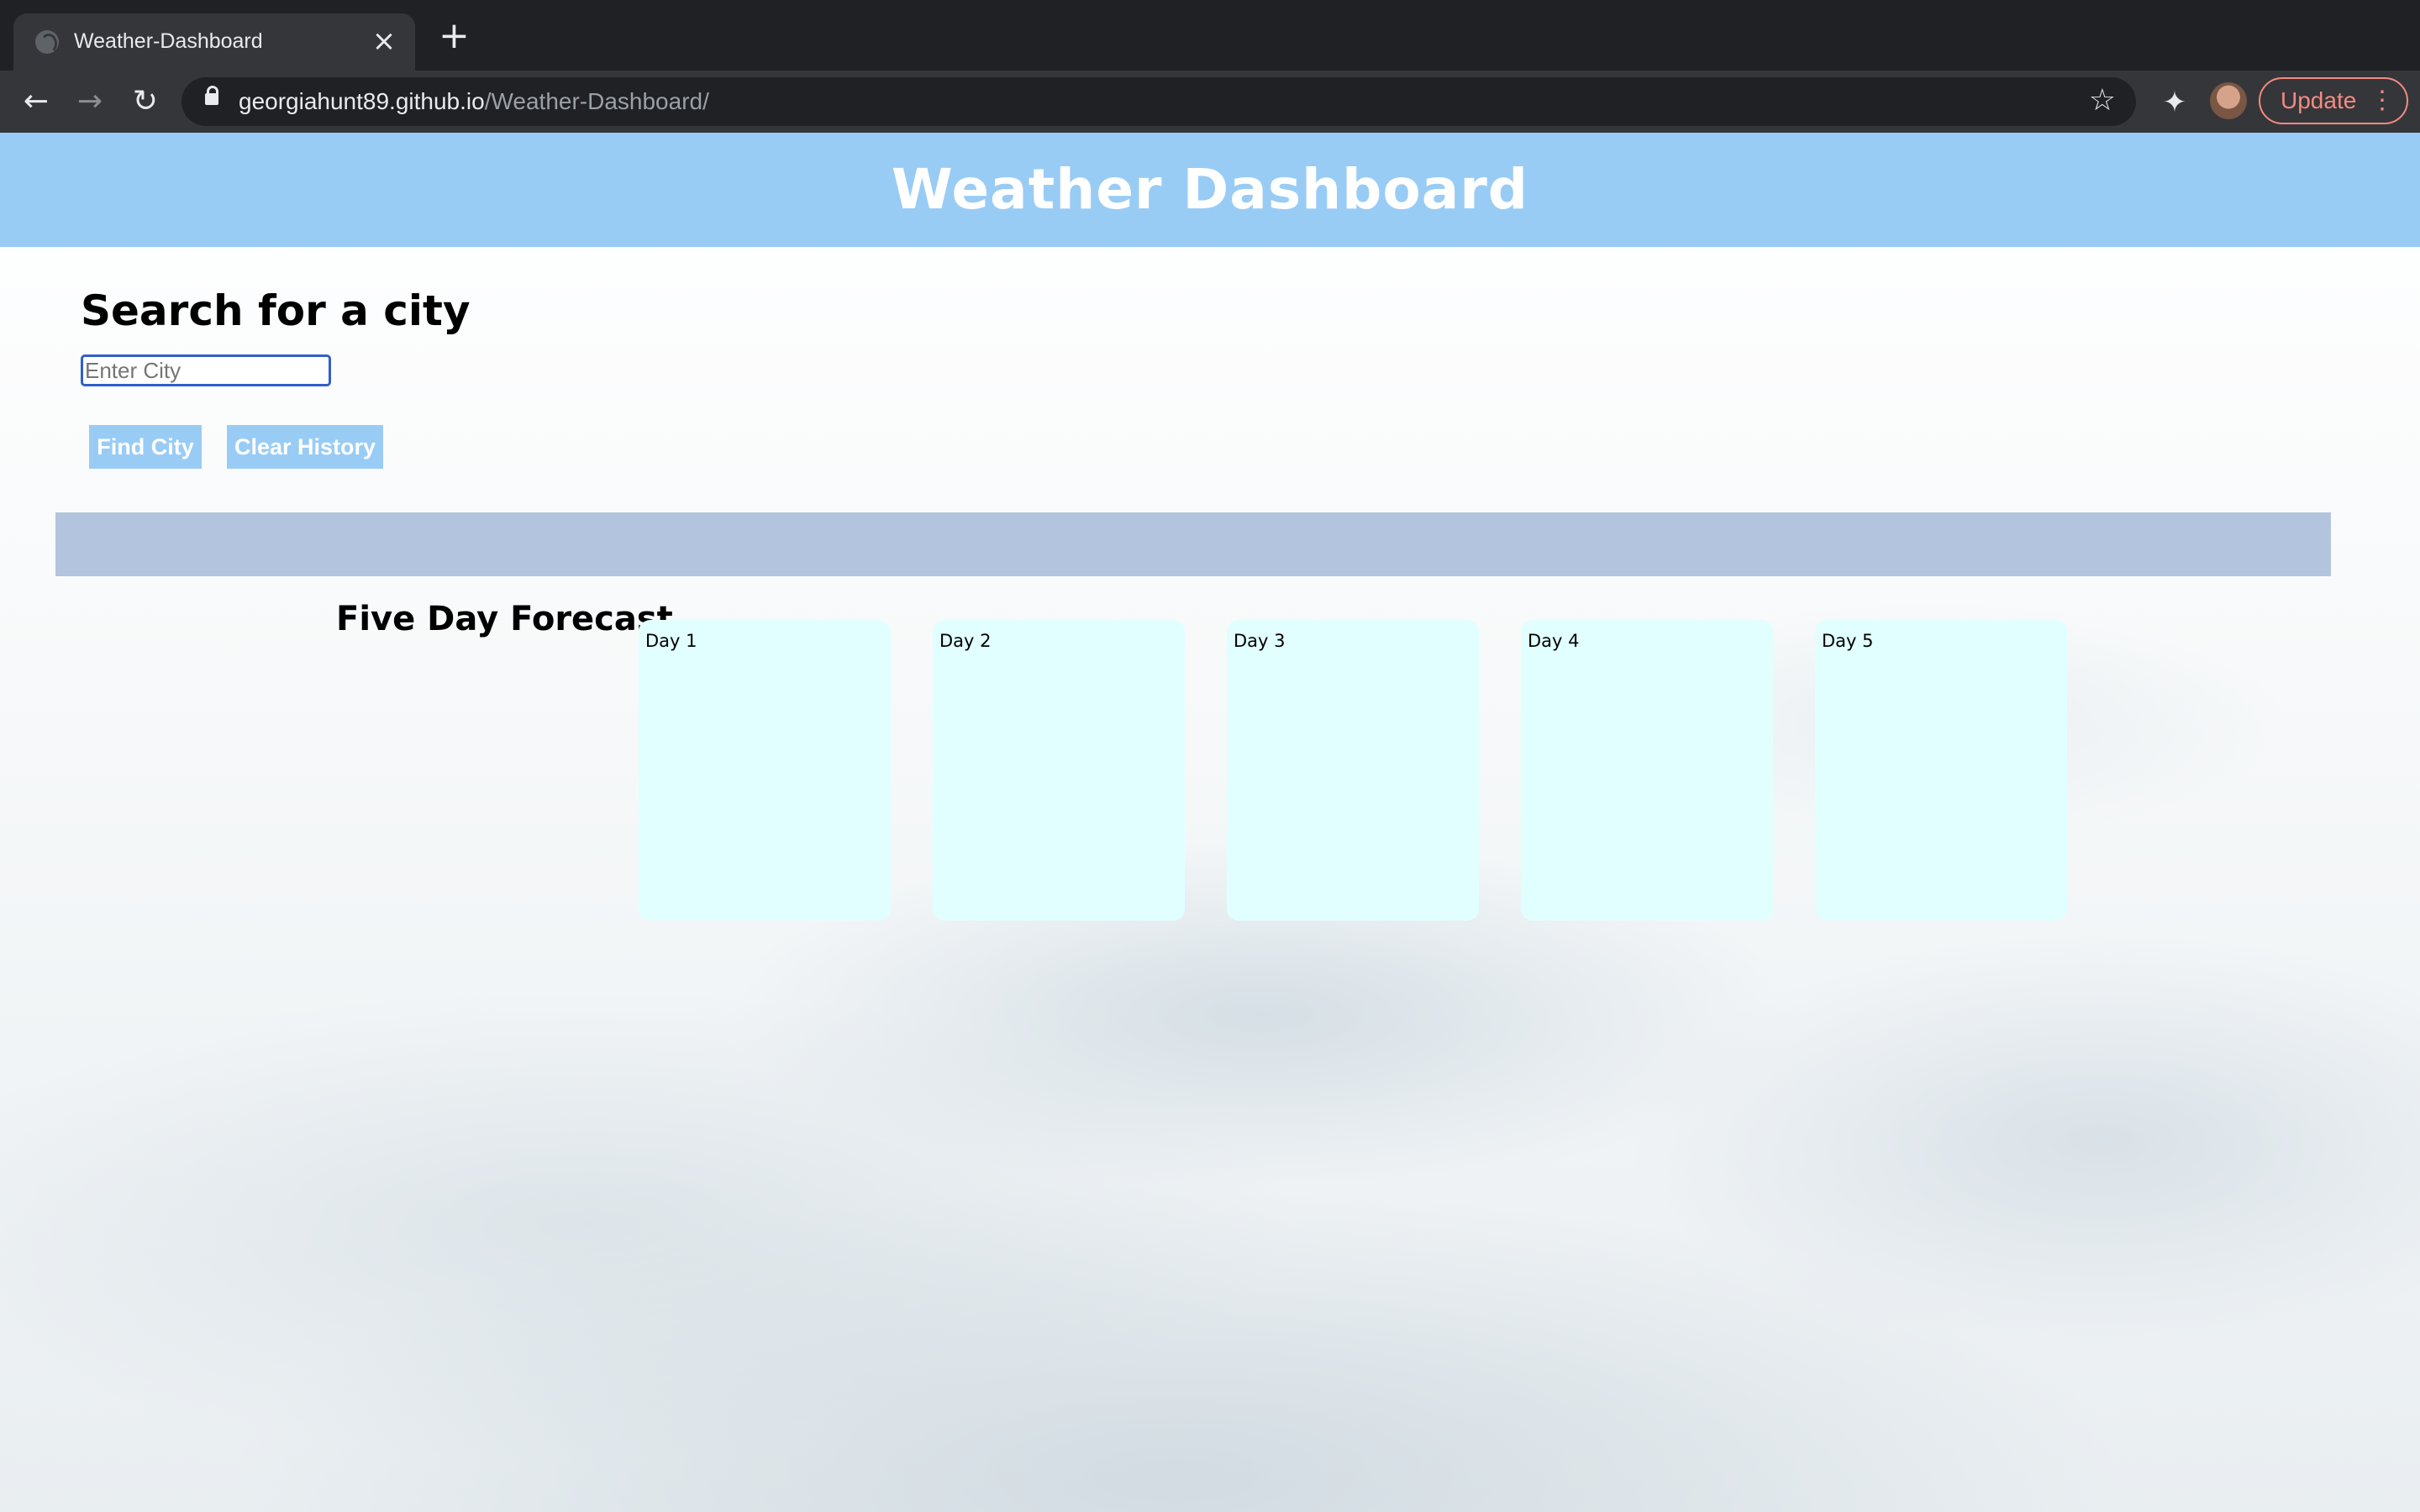 The height and width of the screenshot is (1512, 2420). What do you see at coordinates (2319, 100) in the screenshot?
I see `update-label: Update` at bounding box center [2319, 100].